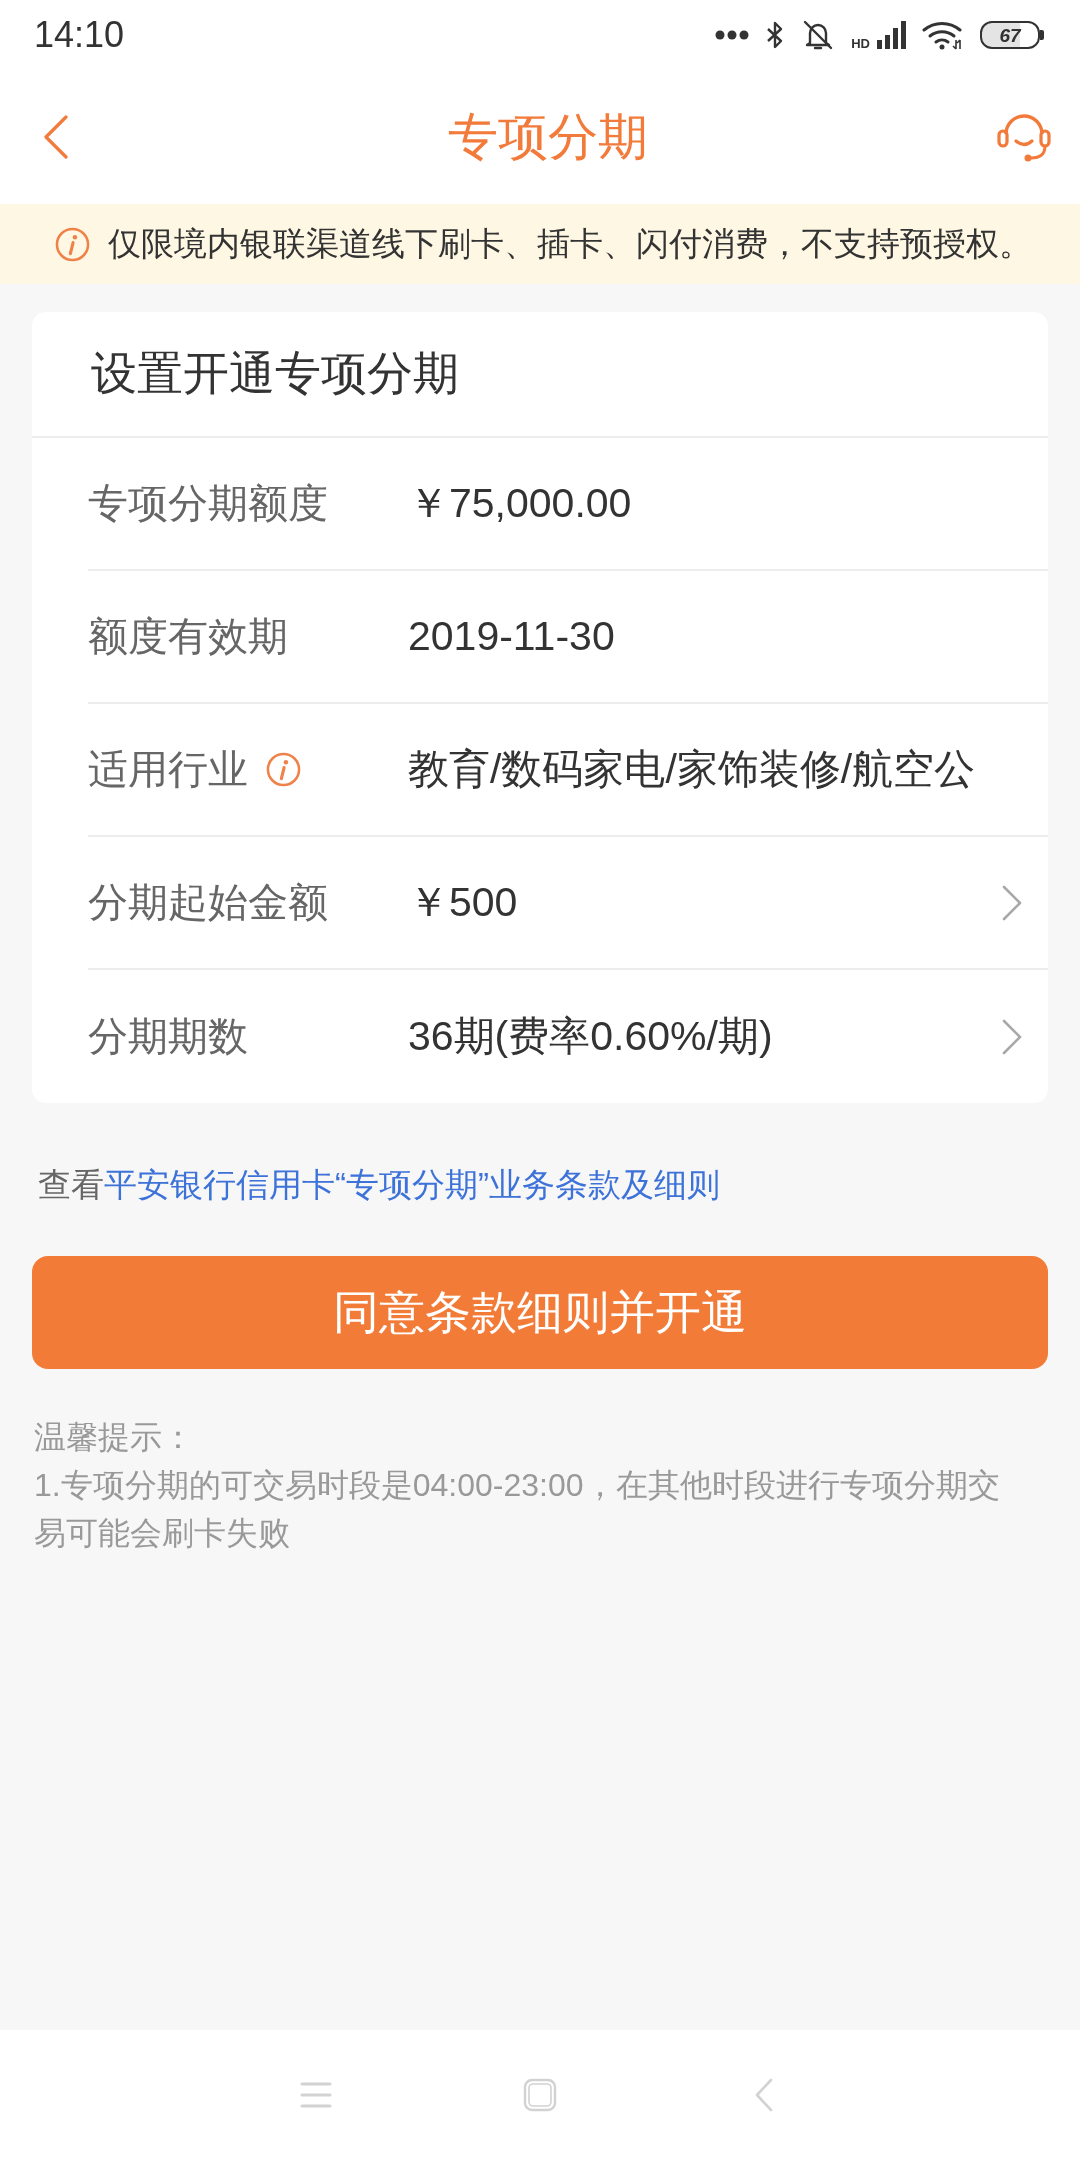  What do you see at coordinates (860, 43) in the screenshot?
I see `network-type-label: HD` at bounding box center [860, 43].